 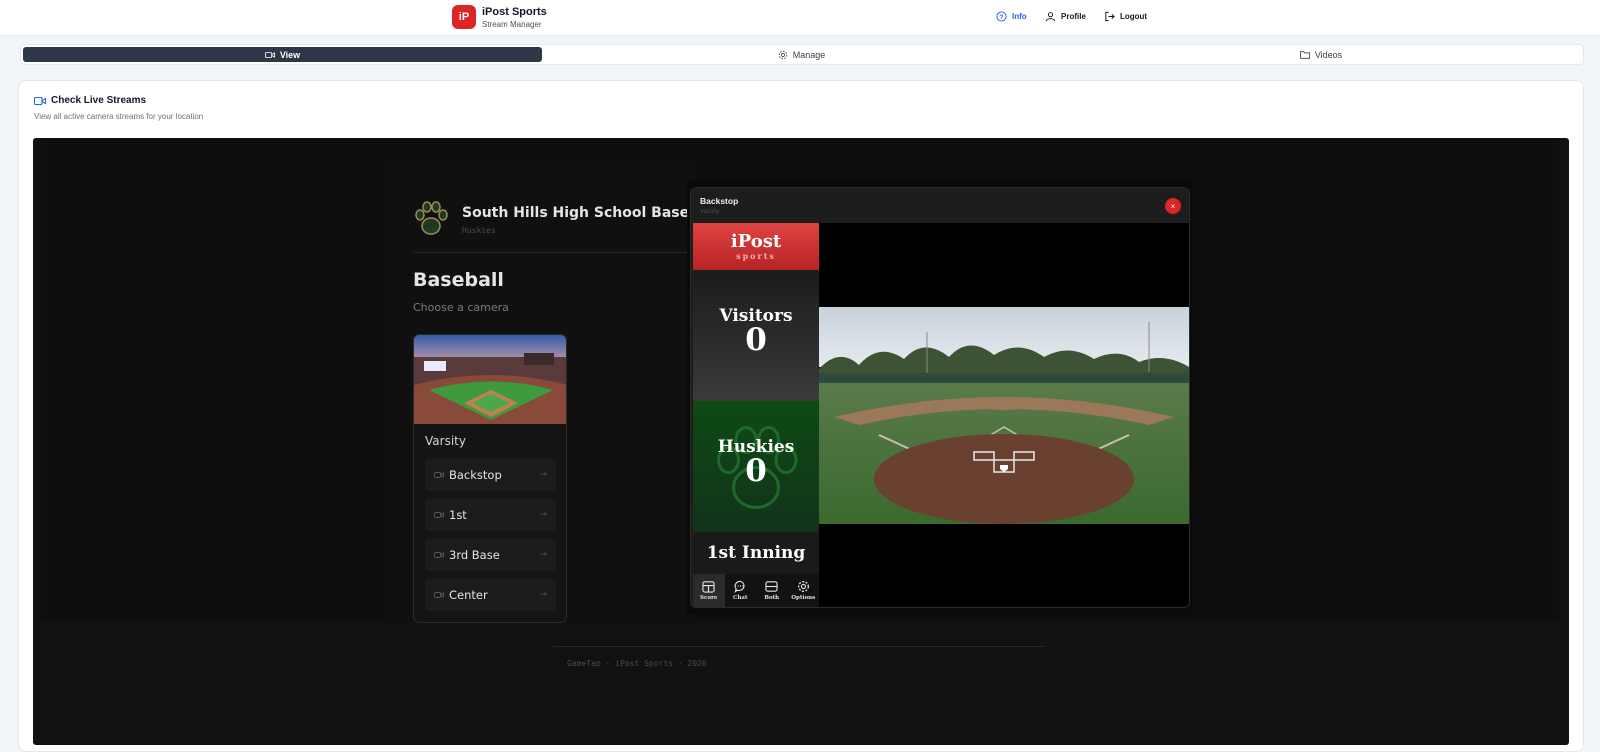 What do you see at coordinates (1134, 16) in the screenshot?
I see `nav-logout-label: Logout` at bounding box center [1134, 16].